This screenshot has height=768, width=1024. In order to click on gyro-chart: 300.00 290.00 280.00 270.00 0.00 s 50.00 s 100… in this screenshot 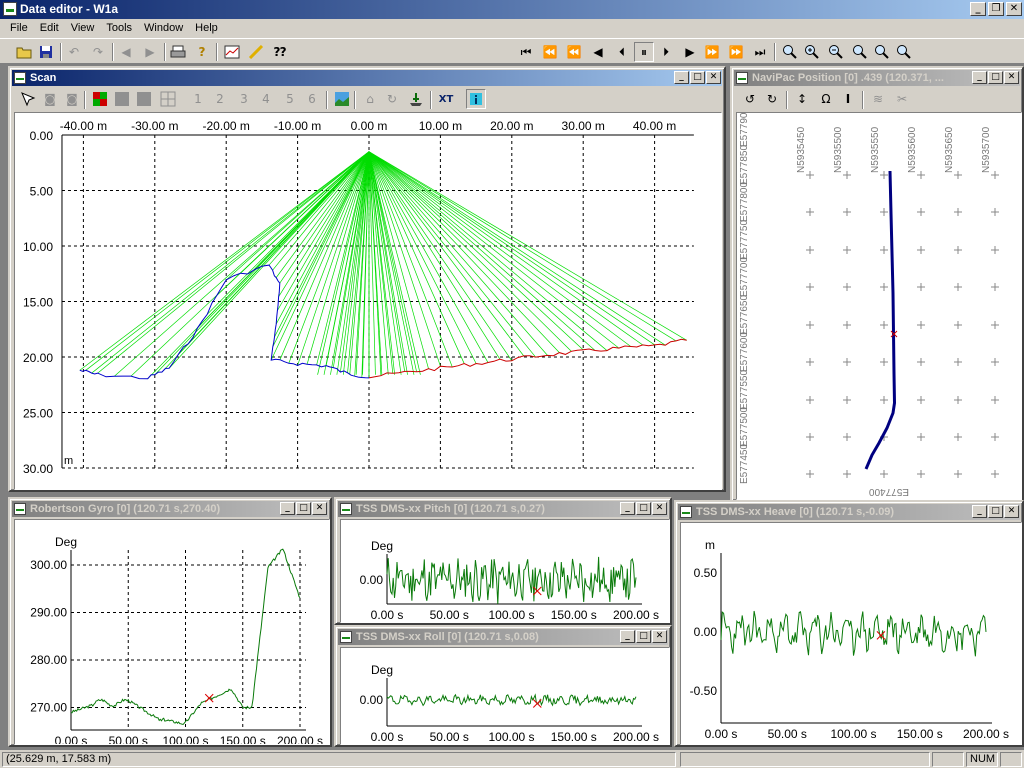, I will do `click(172, 632)`.